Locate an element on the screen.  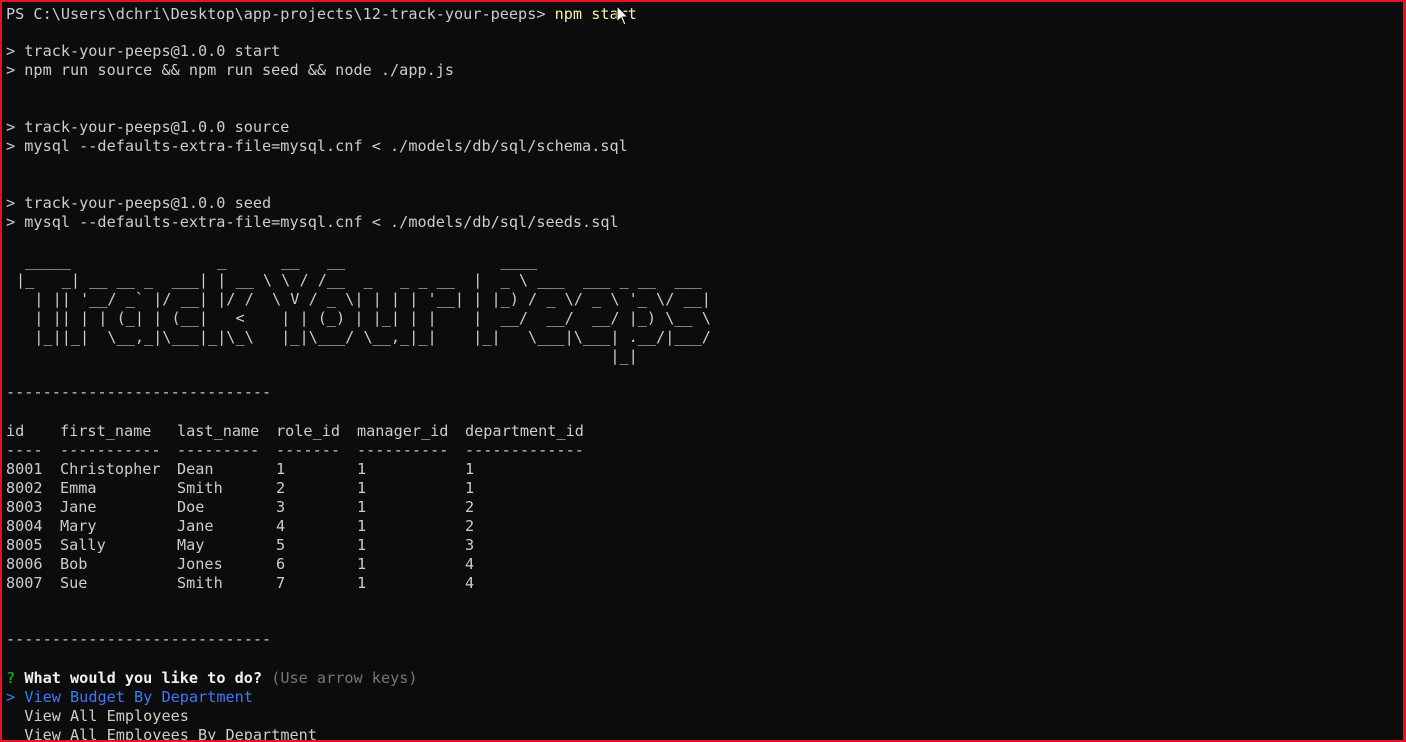
column-header-role-id: role_id is located at coordinates (308, 431).